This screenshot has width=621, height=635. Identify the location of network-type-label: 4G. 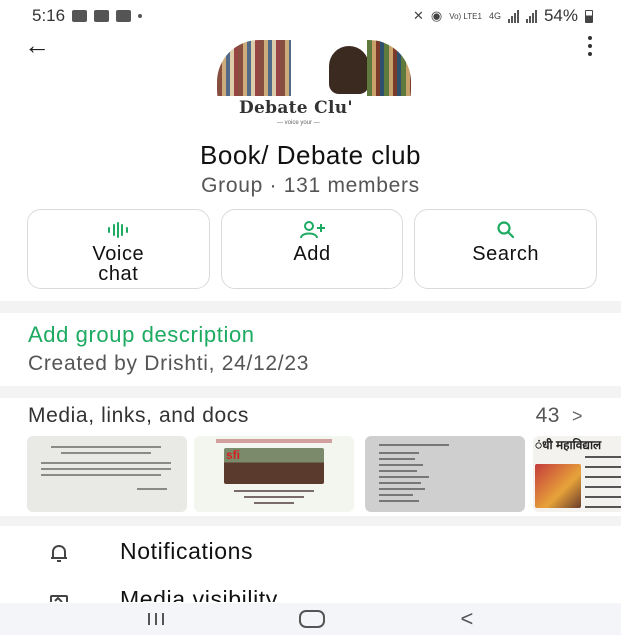
(494, 16).